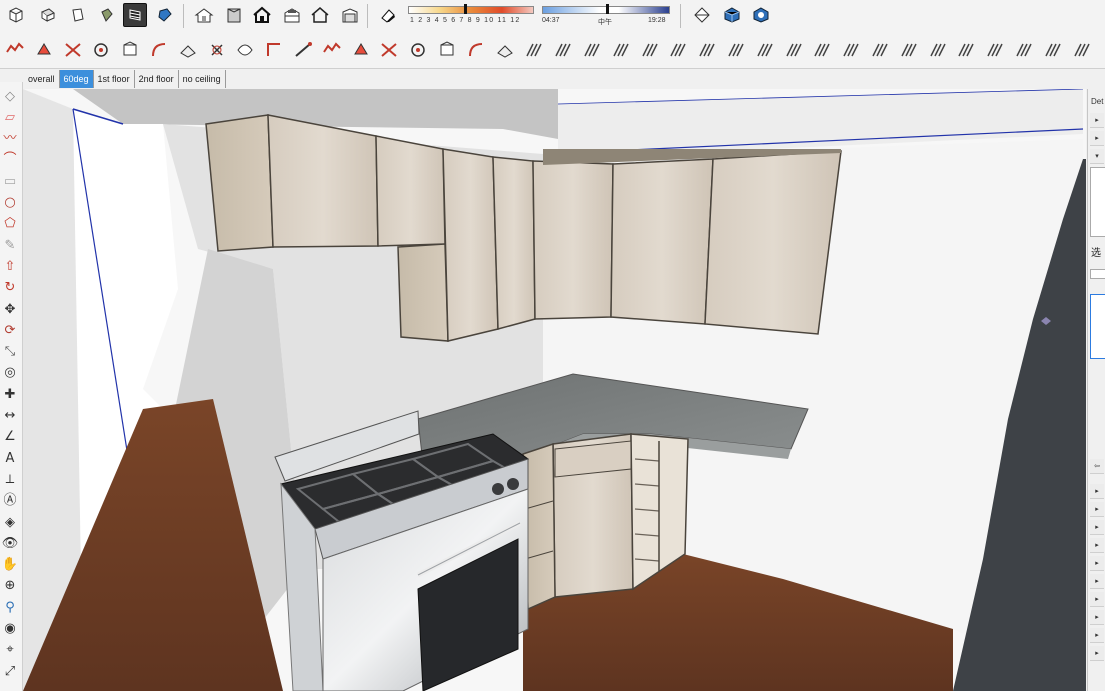  Describe the element at coordinates (470, 16) in the screenshot. I see `shadow-month-slider: 1 2 3 4 5 6 7 8 9 10 11 12` at that location.